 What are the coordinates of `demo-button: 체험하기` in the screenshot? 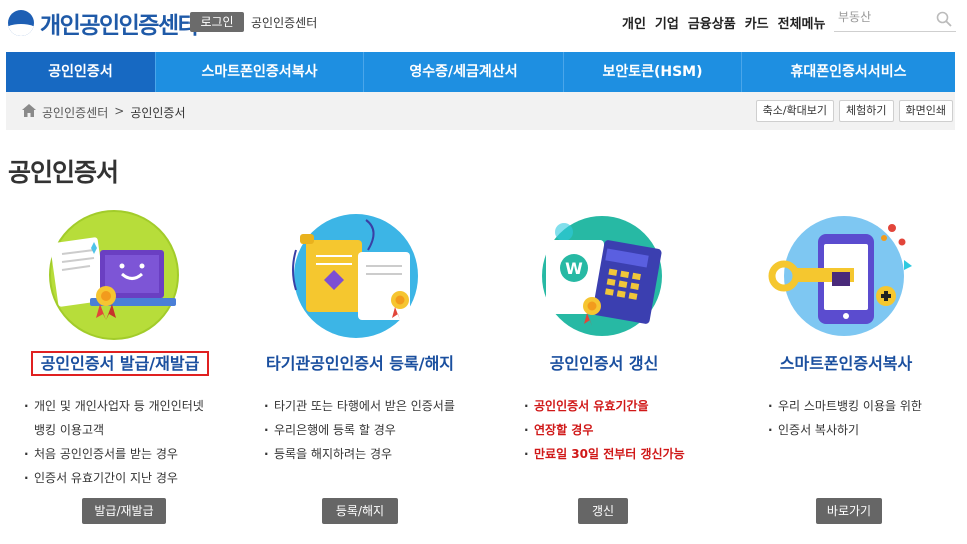 It's located at (866, 111).